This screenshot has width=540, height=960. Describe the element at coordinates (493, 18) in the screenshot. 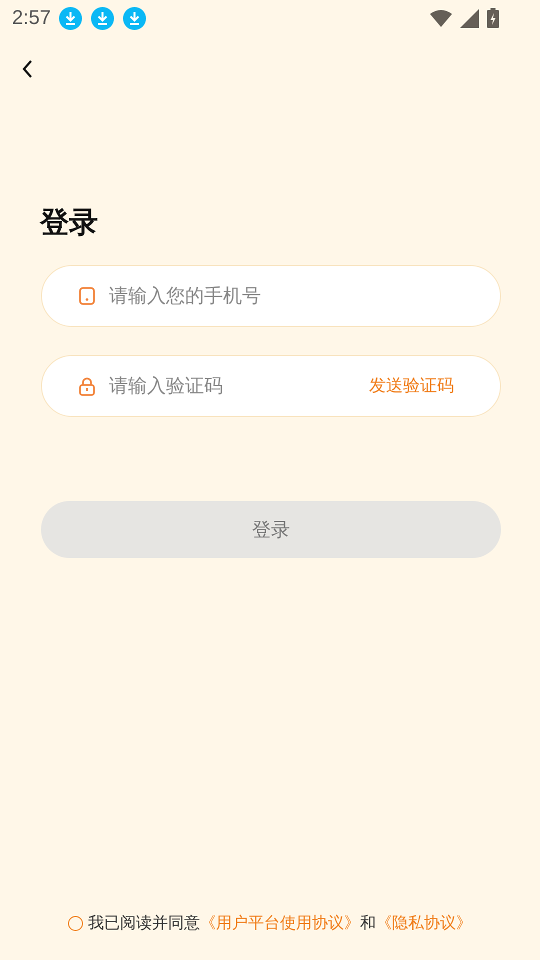

I see `battery-icon` at that location.